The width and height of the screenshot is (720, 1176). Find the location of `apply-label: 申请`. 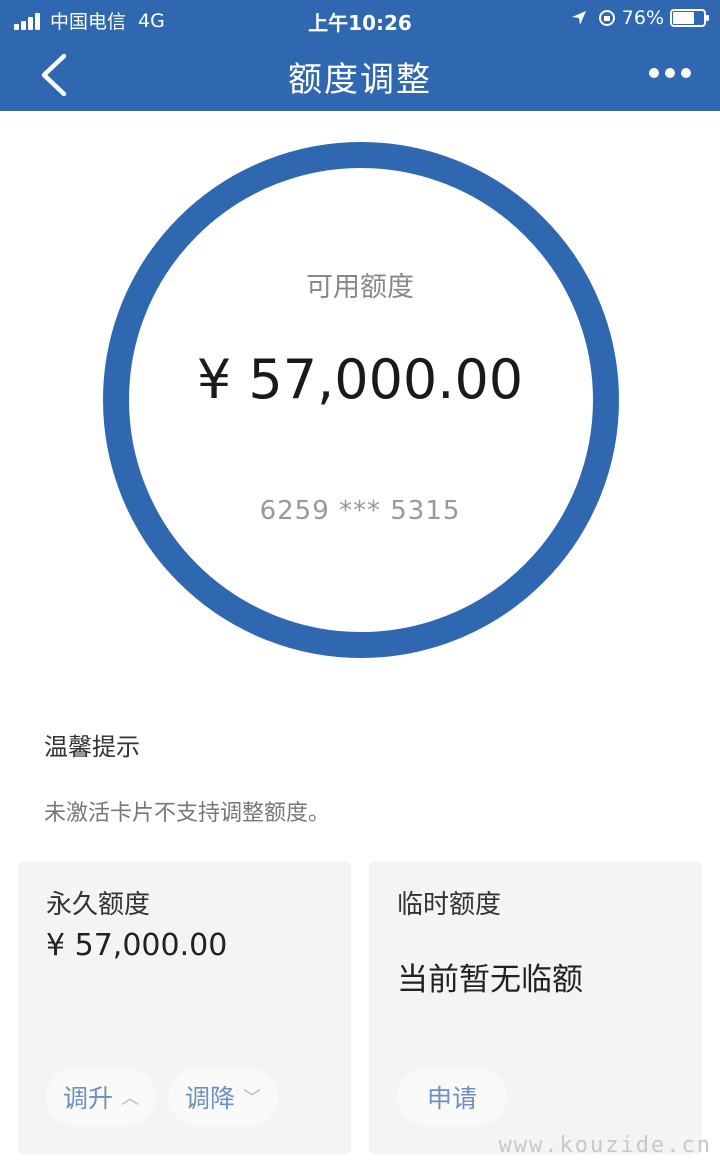

apply-label: 申请 is located at coordinates (451, 1098).